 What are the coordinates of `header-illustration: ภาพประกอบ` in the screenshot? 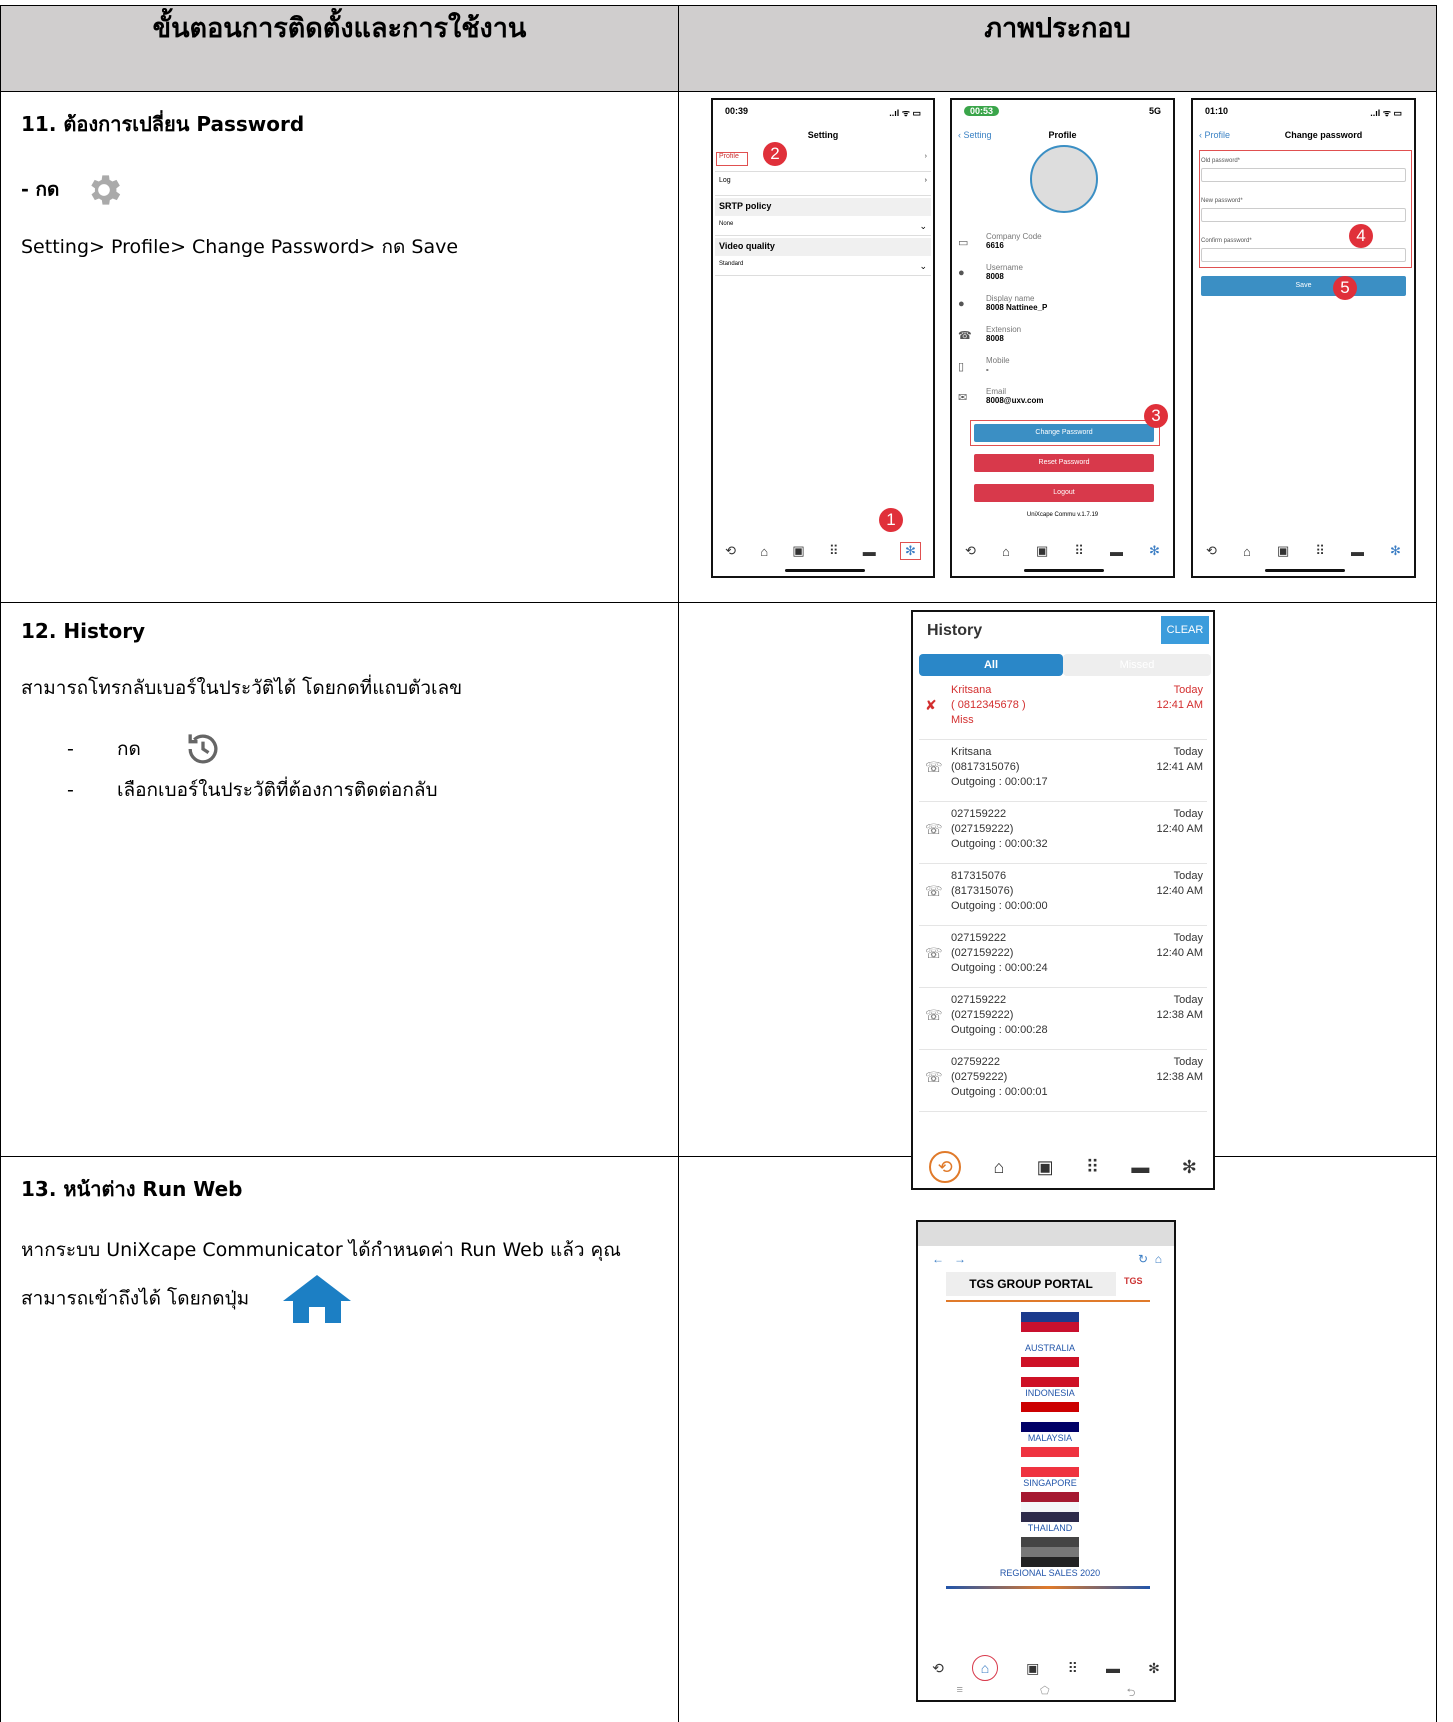 It's located at (1057, 48).